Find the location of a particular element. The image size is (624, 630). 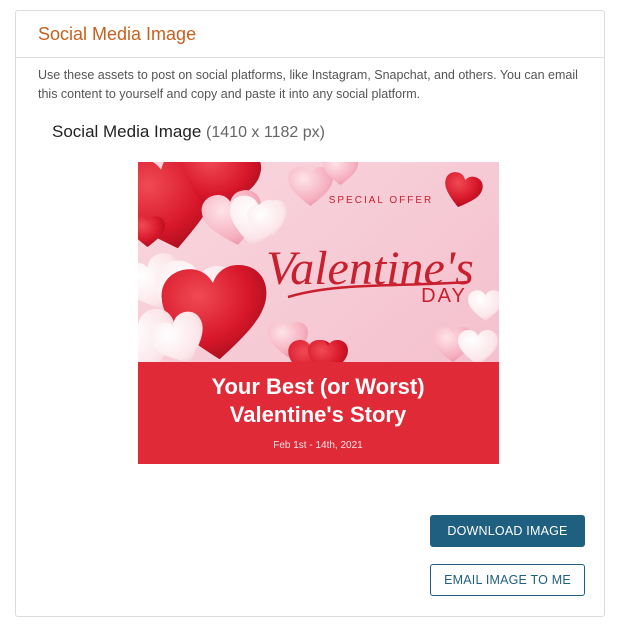

promo-day: DAY is located at coordinates (444, 296).